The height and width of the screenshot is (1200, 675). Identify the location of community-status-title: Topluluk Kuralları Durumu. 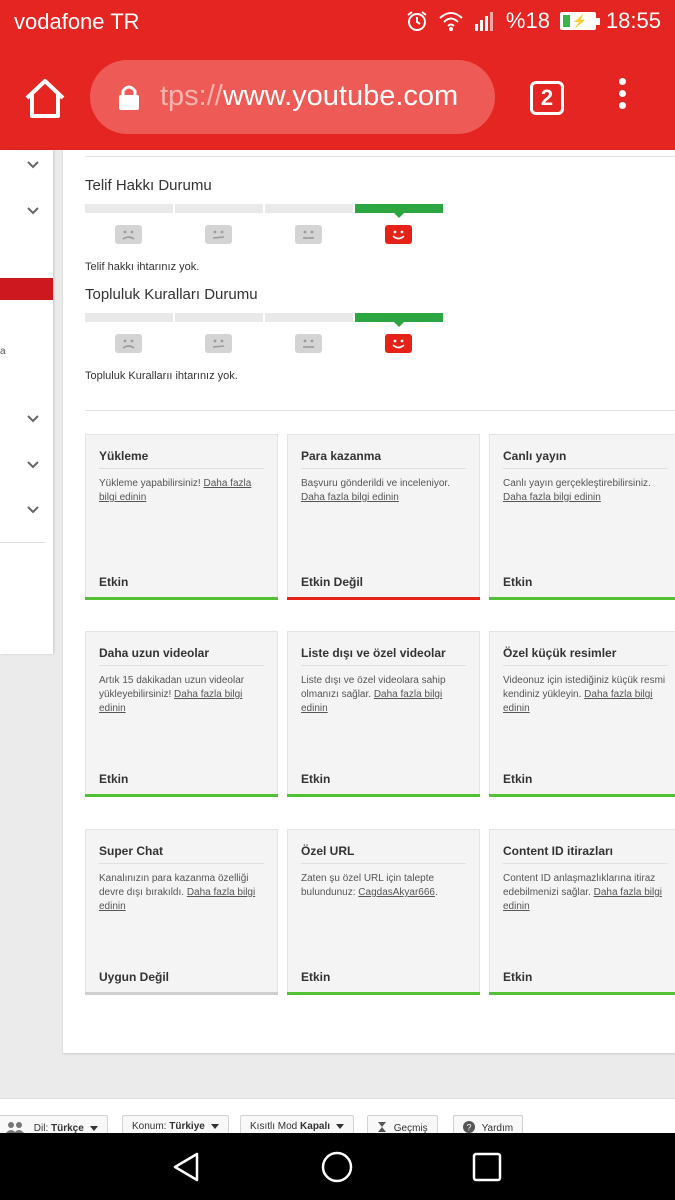
(171, 294).